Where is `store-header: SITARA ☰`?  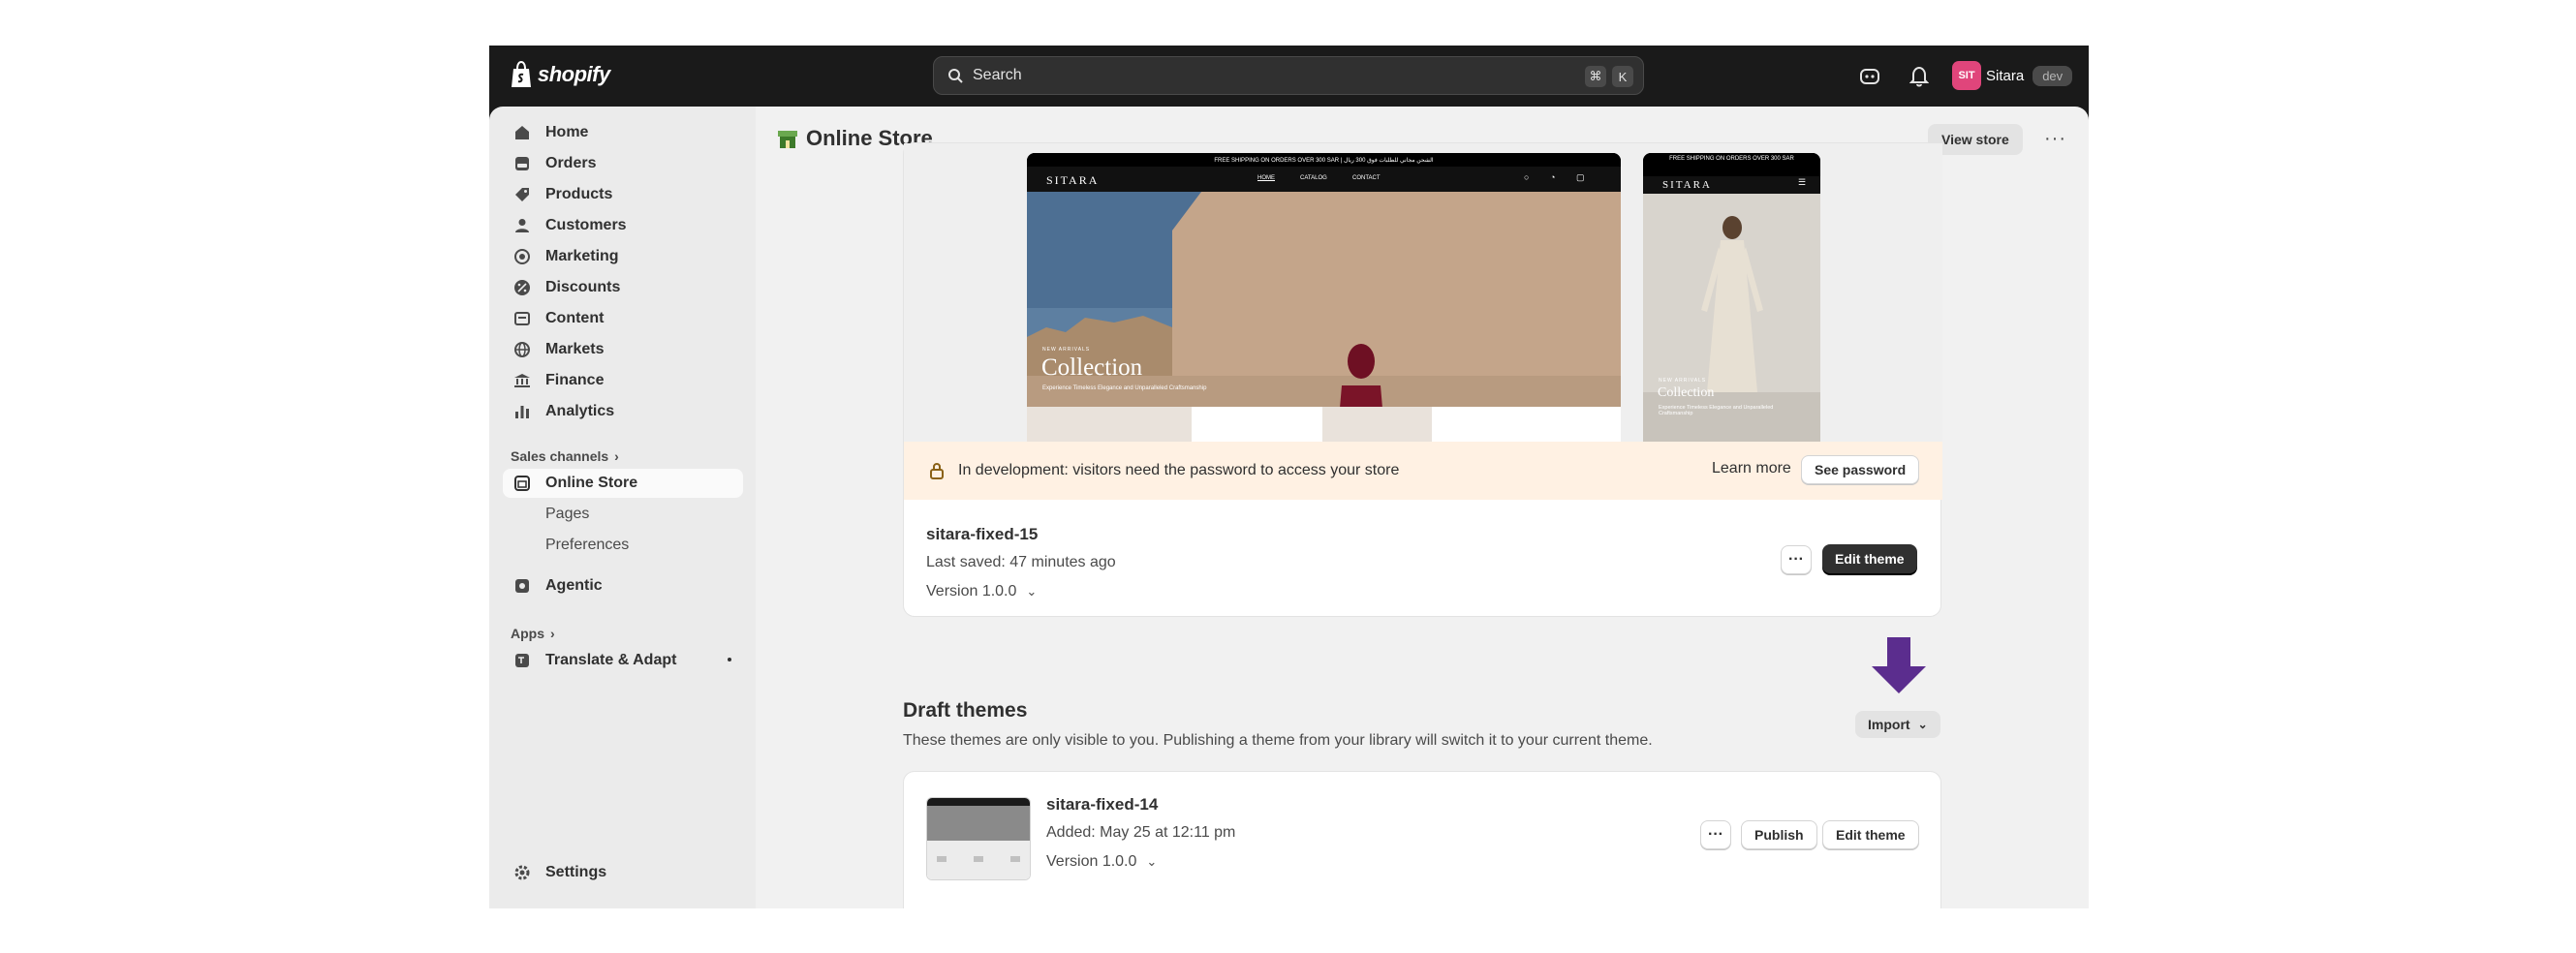 store-header: SITARA ☰ is located at coordinates (1731, 185).